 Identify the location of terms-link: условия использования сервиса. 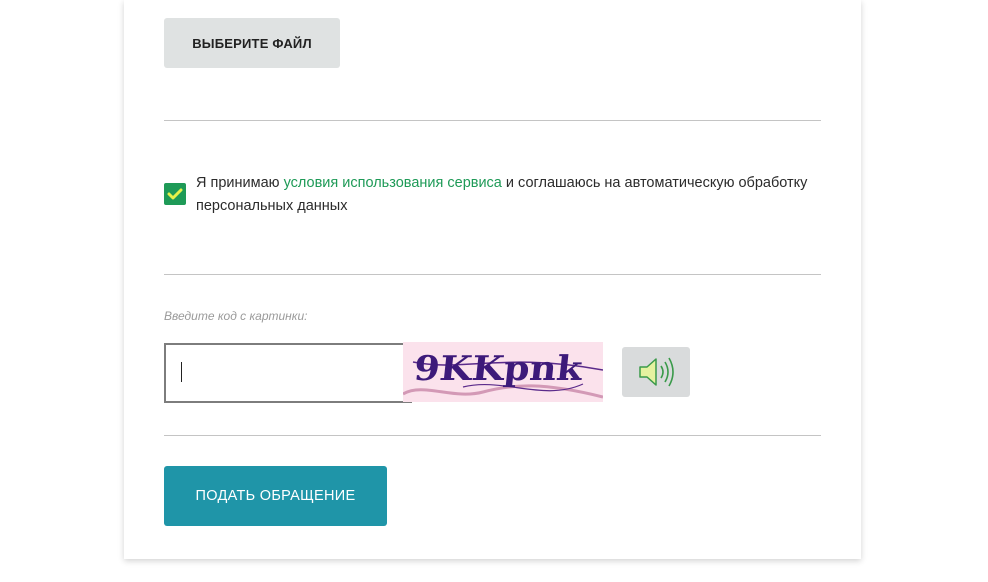
(393, 183).